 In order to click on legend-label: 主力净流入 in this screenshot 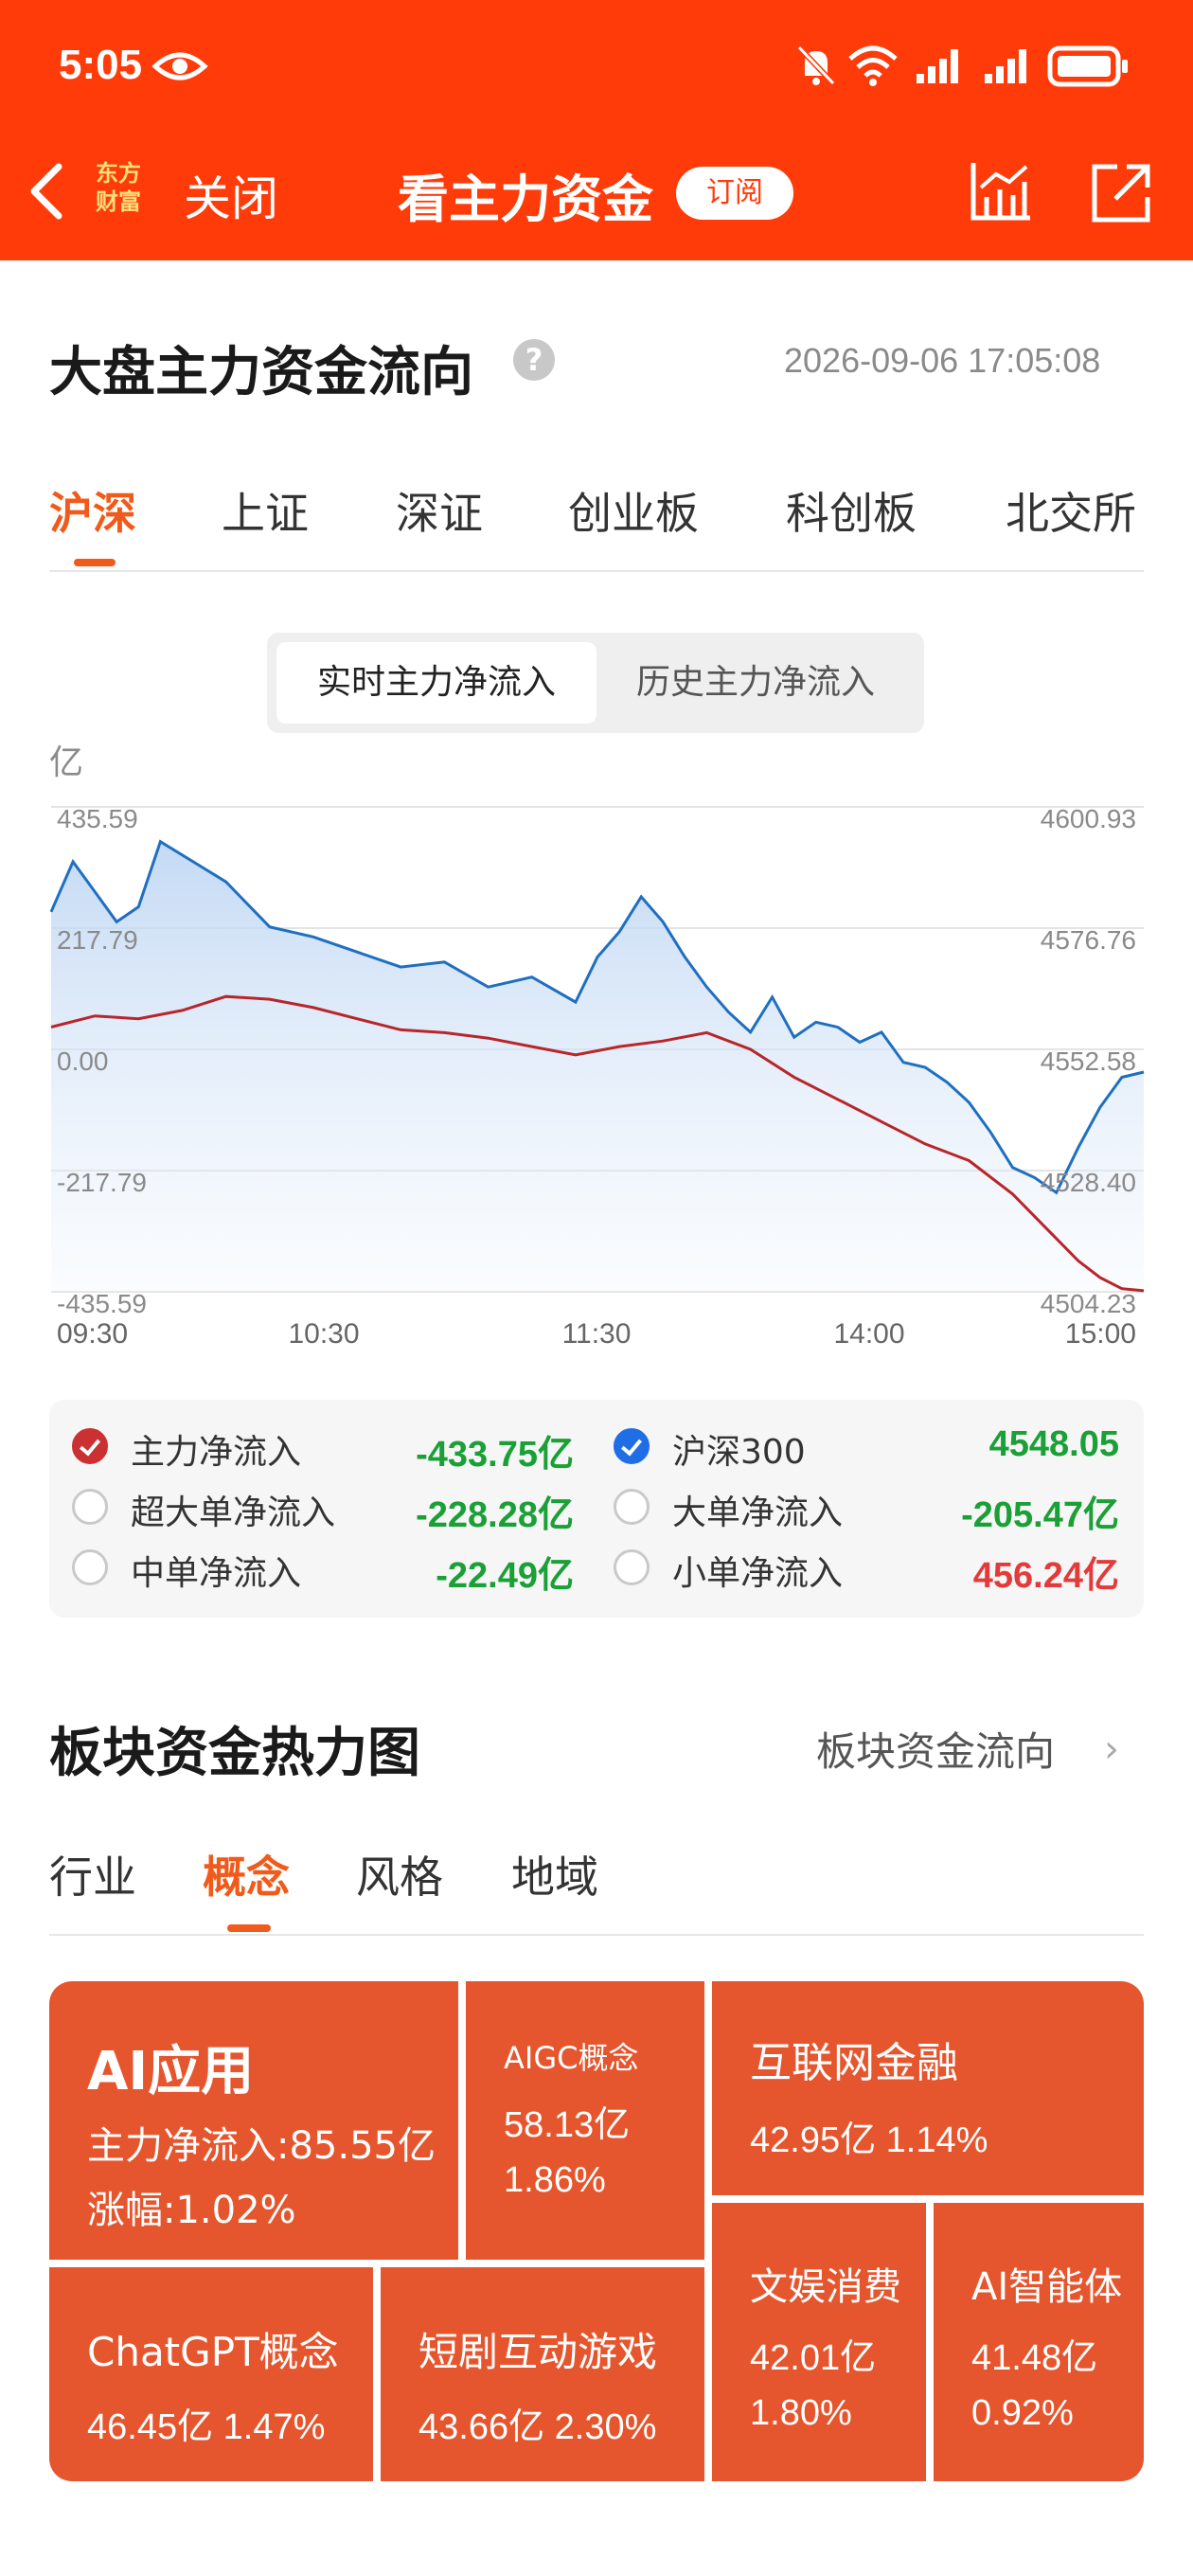, I will do `click(216, 1452)`.